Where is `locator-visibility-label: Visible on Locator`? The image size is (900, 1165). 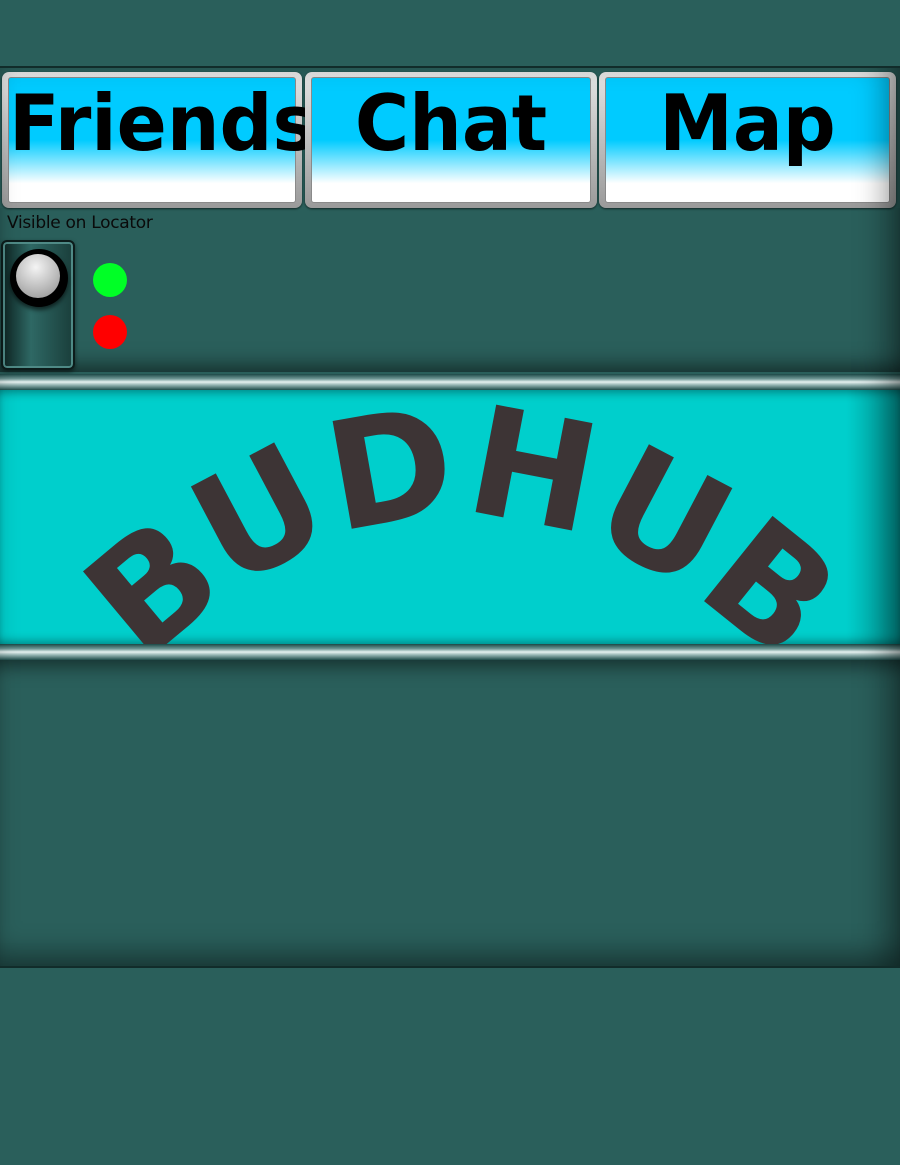
locator-visibility-label: Visible on Locator is located at coordinates (80, 223).